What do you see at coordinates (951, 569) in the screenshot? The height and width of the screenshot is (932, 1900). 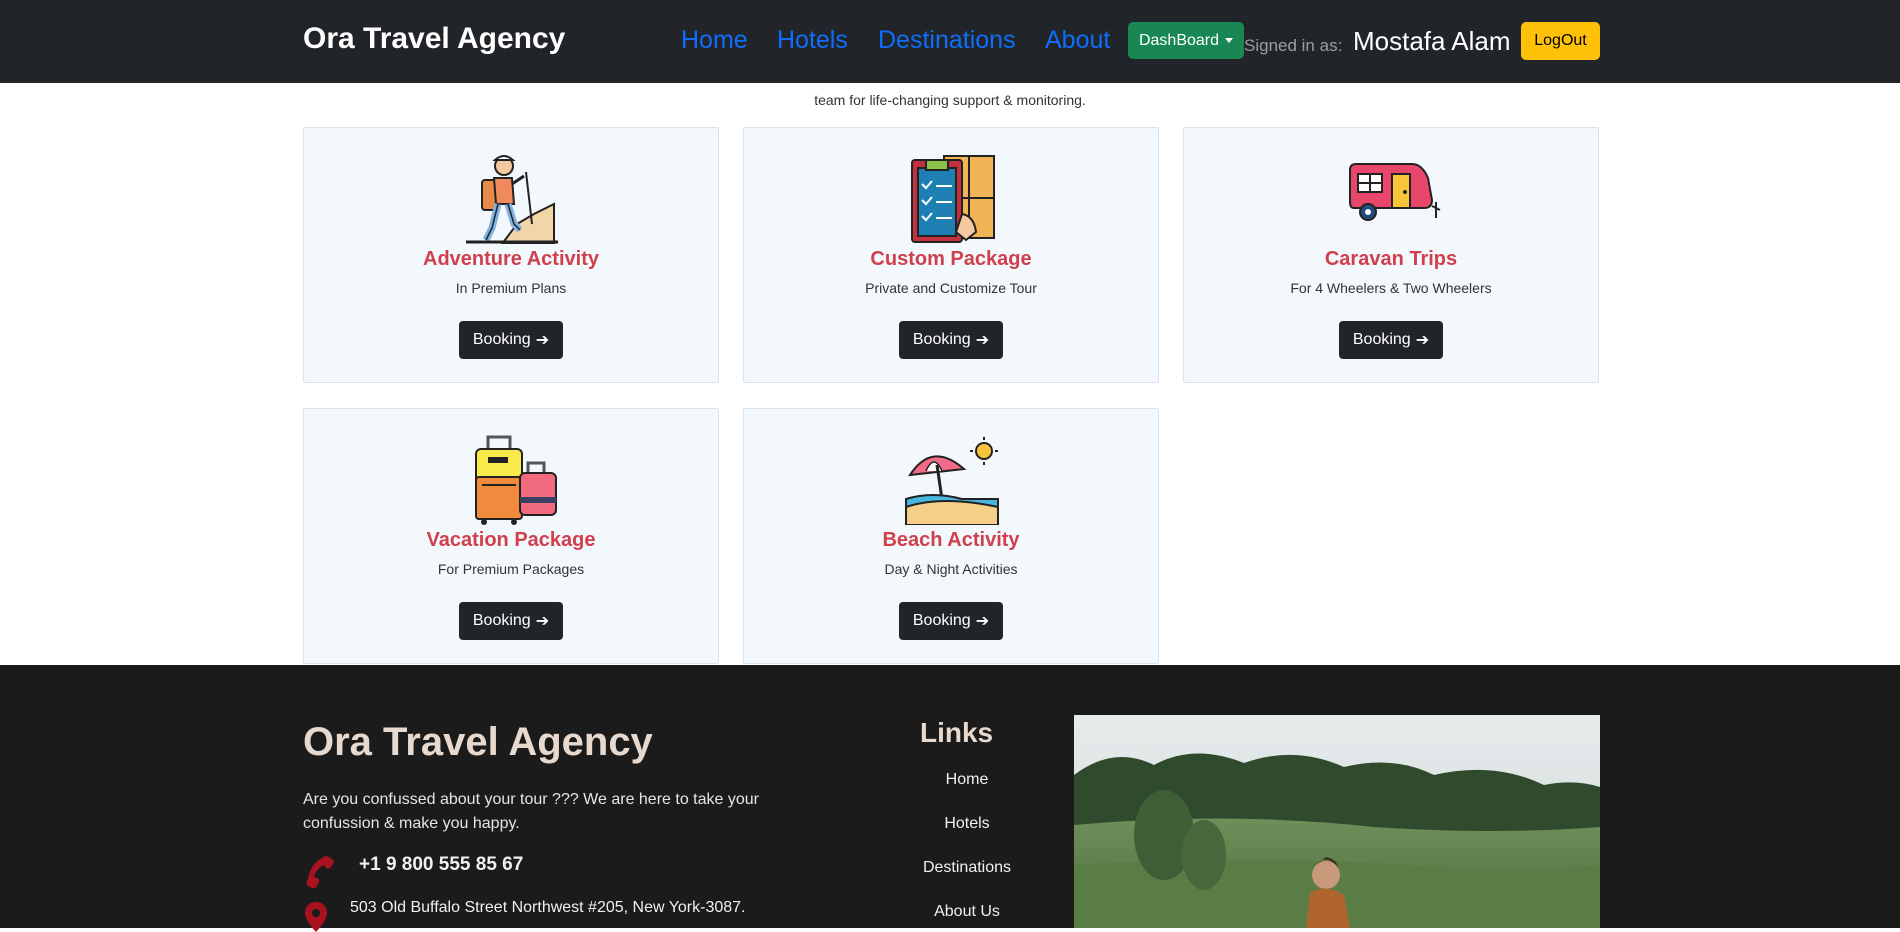 I see `card-subtitle: Day & Night Activities` at bounding box center [951, 569].